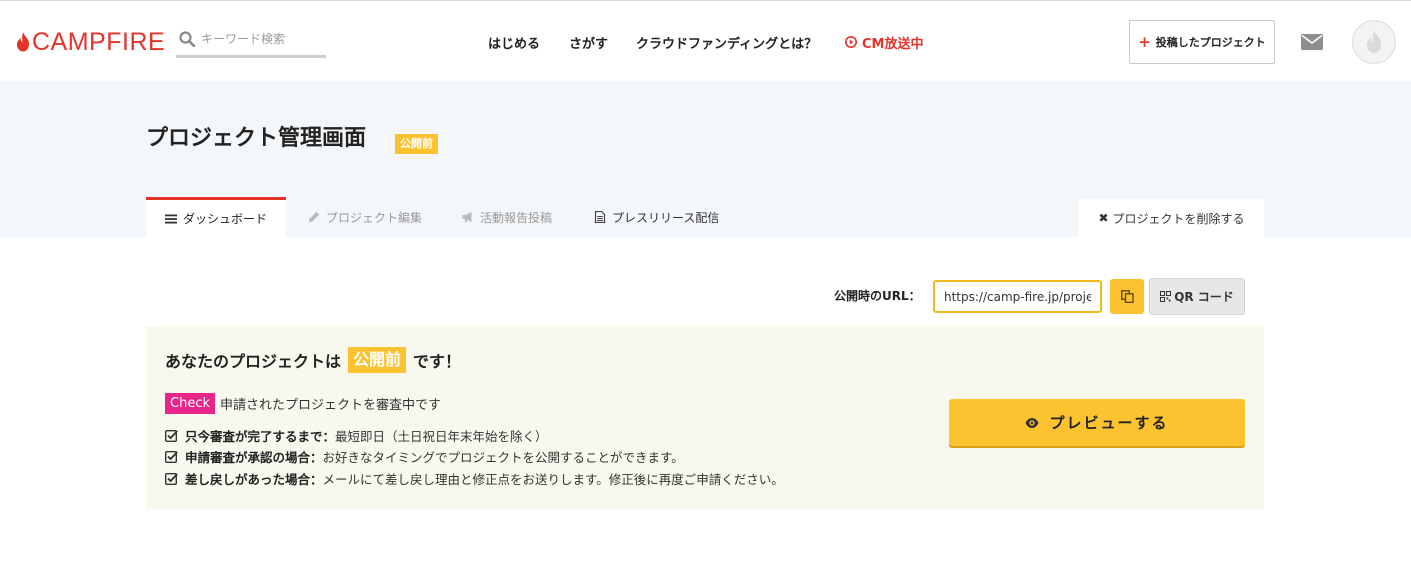 The width and height of the screenshot is (1411, 588). I want to click on status-heading-suffix: です！, so click(437, 361).